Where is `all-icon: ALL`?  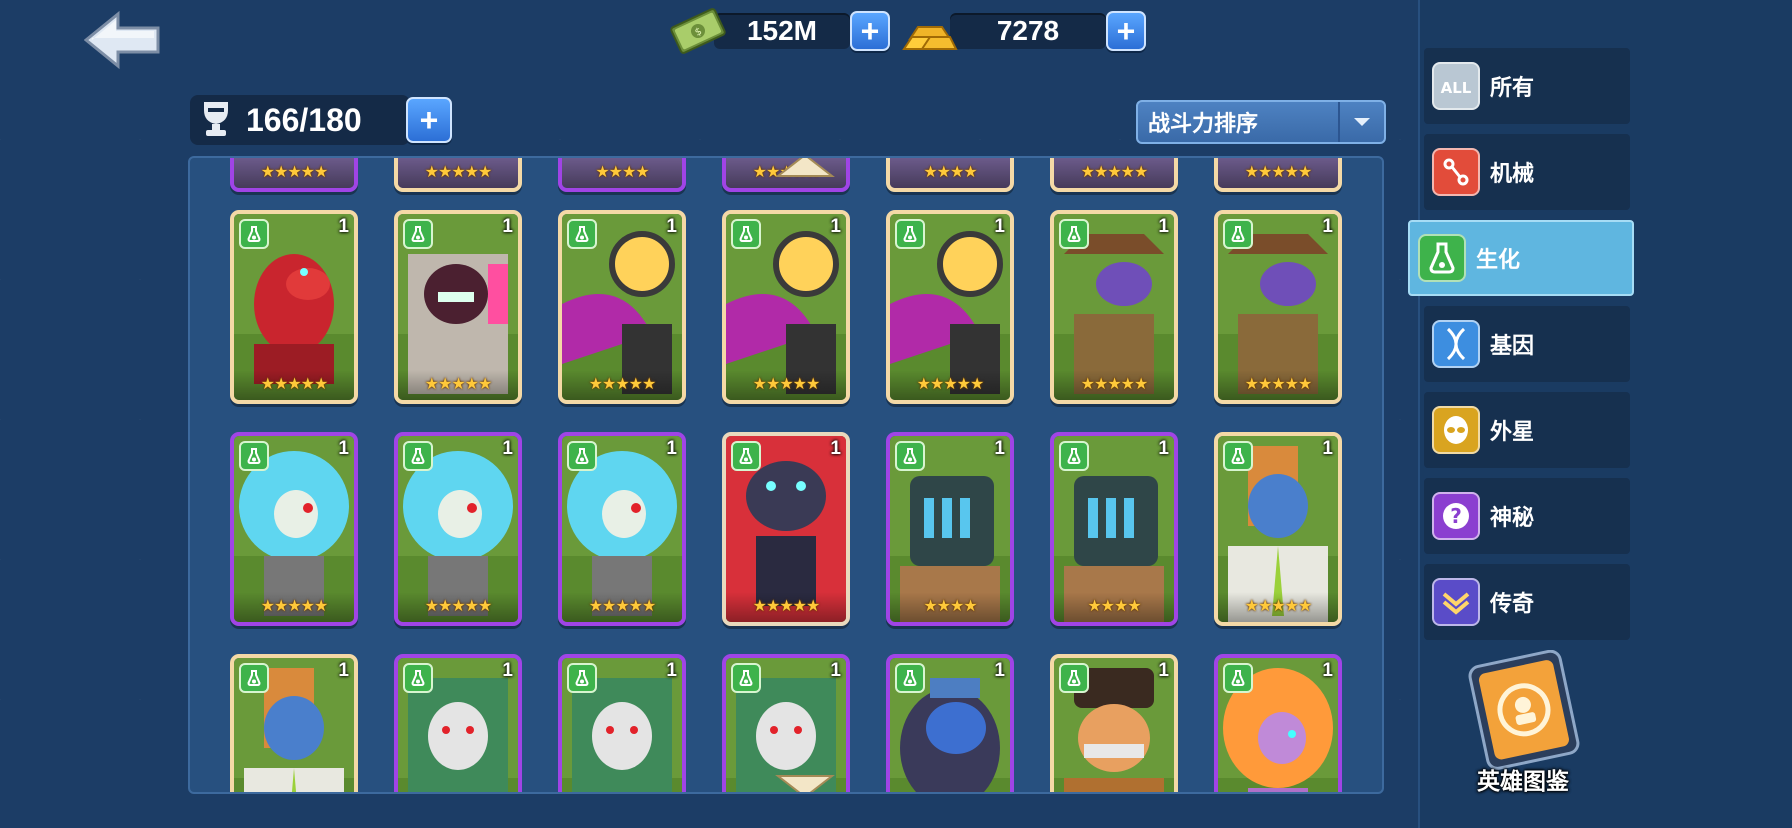 all-icon: ALL is located at coordinates (1456, 86).